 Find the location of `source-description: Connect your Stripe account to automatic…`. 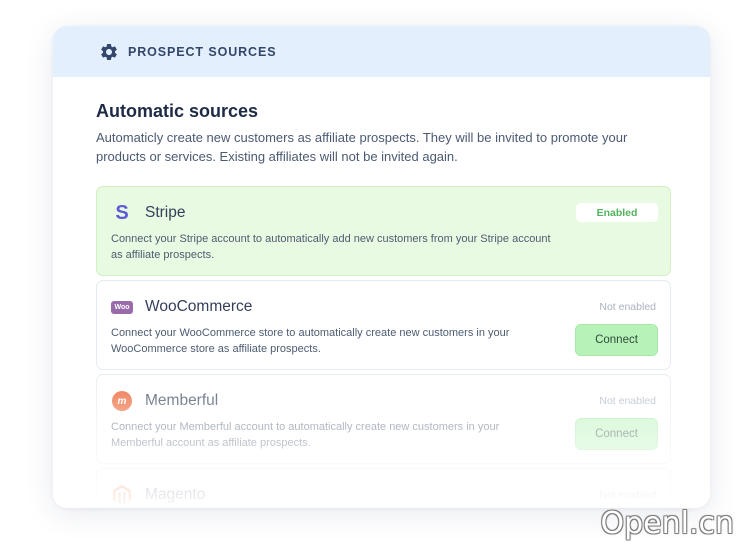

source-description: Connect your Stripe account to automatic… is located at coordinates (331, 247).